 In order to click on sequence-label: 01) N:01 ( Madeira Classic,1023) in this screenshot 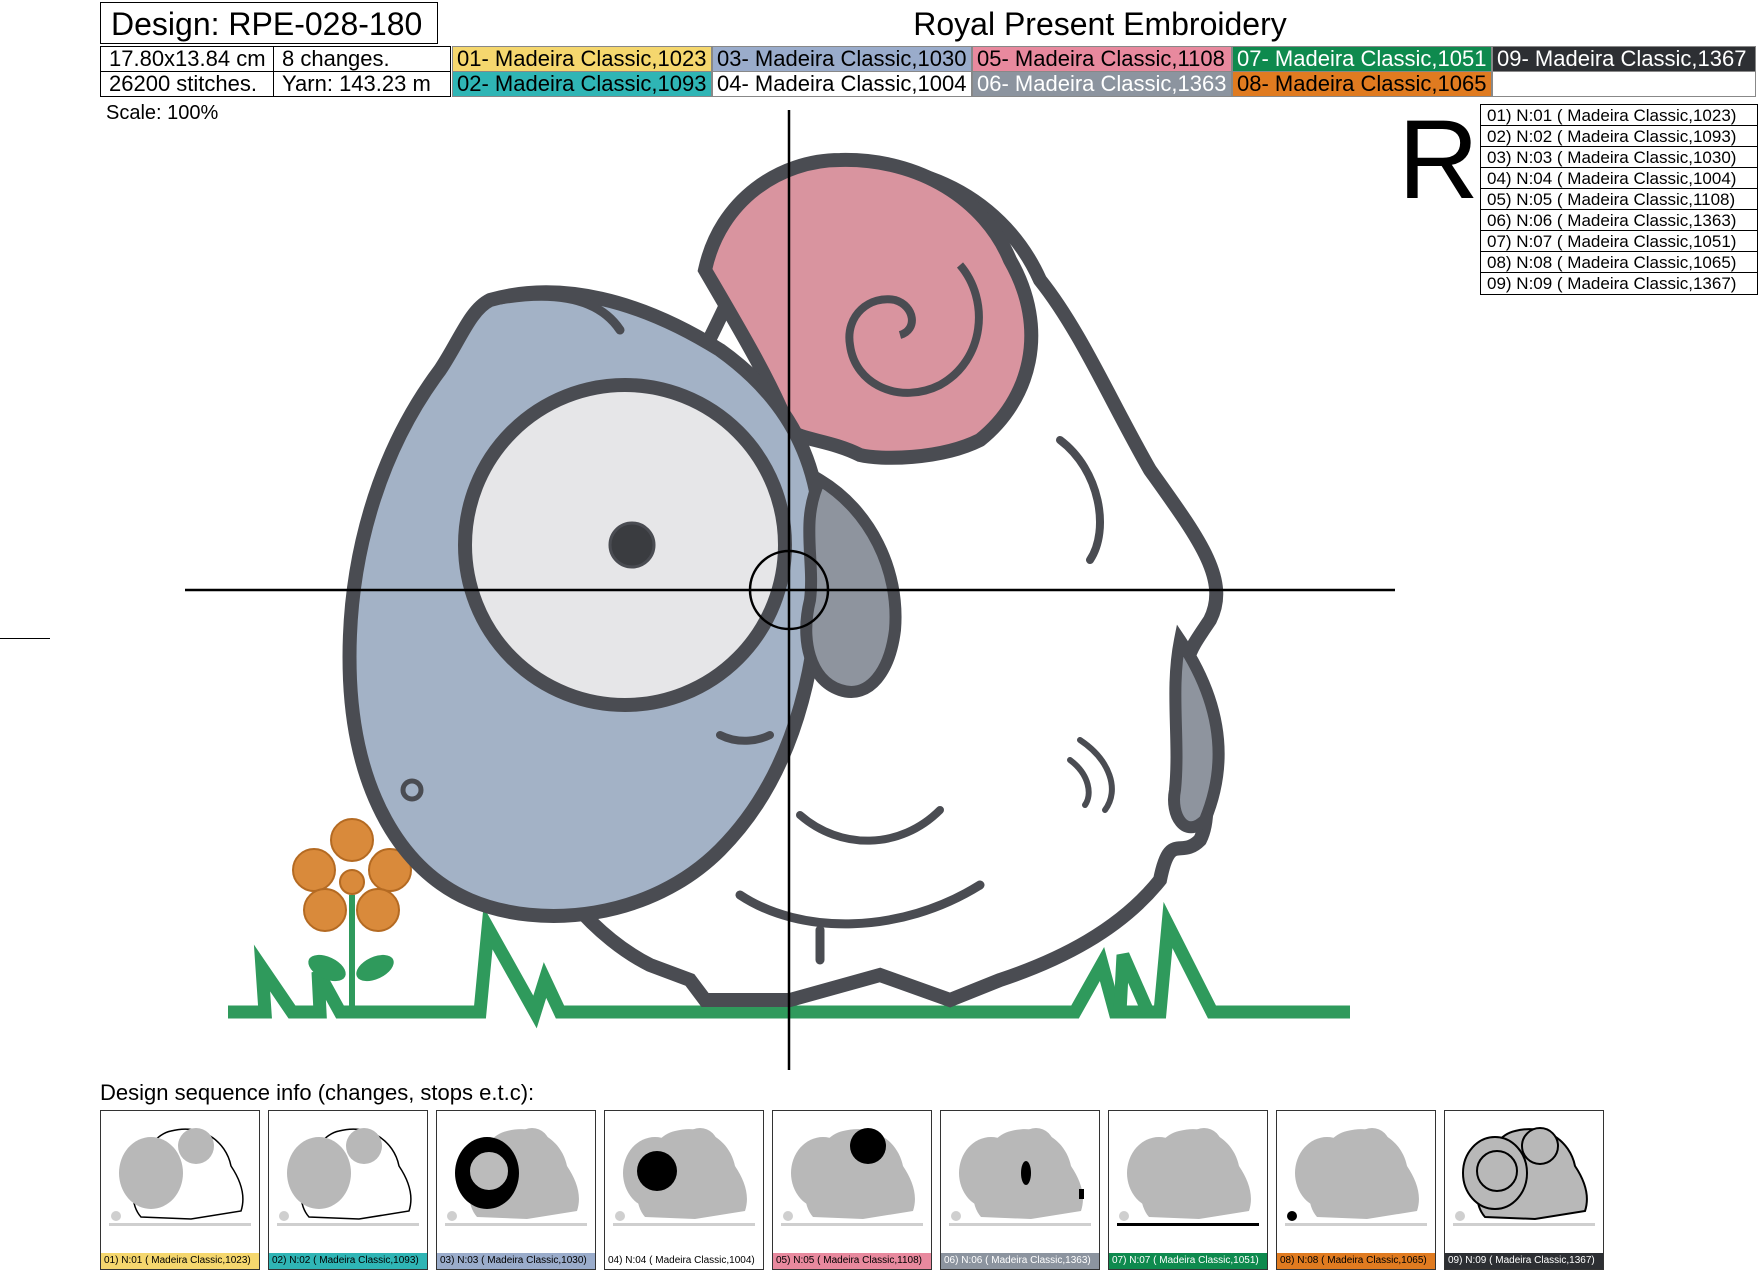, I will do `click(180, 1261)`.